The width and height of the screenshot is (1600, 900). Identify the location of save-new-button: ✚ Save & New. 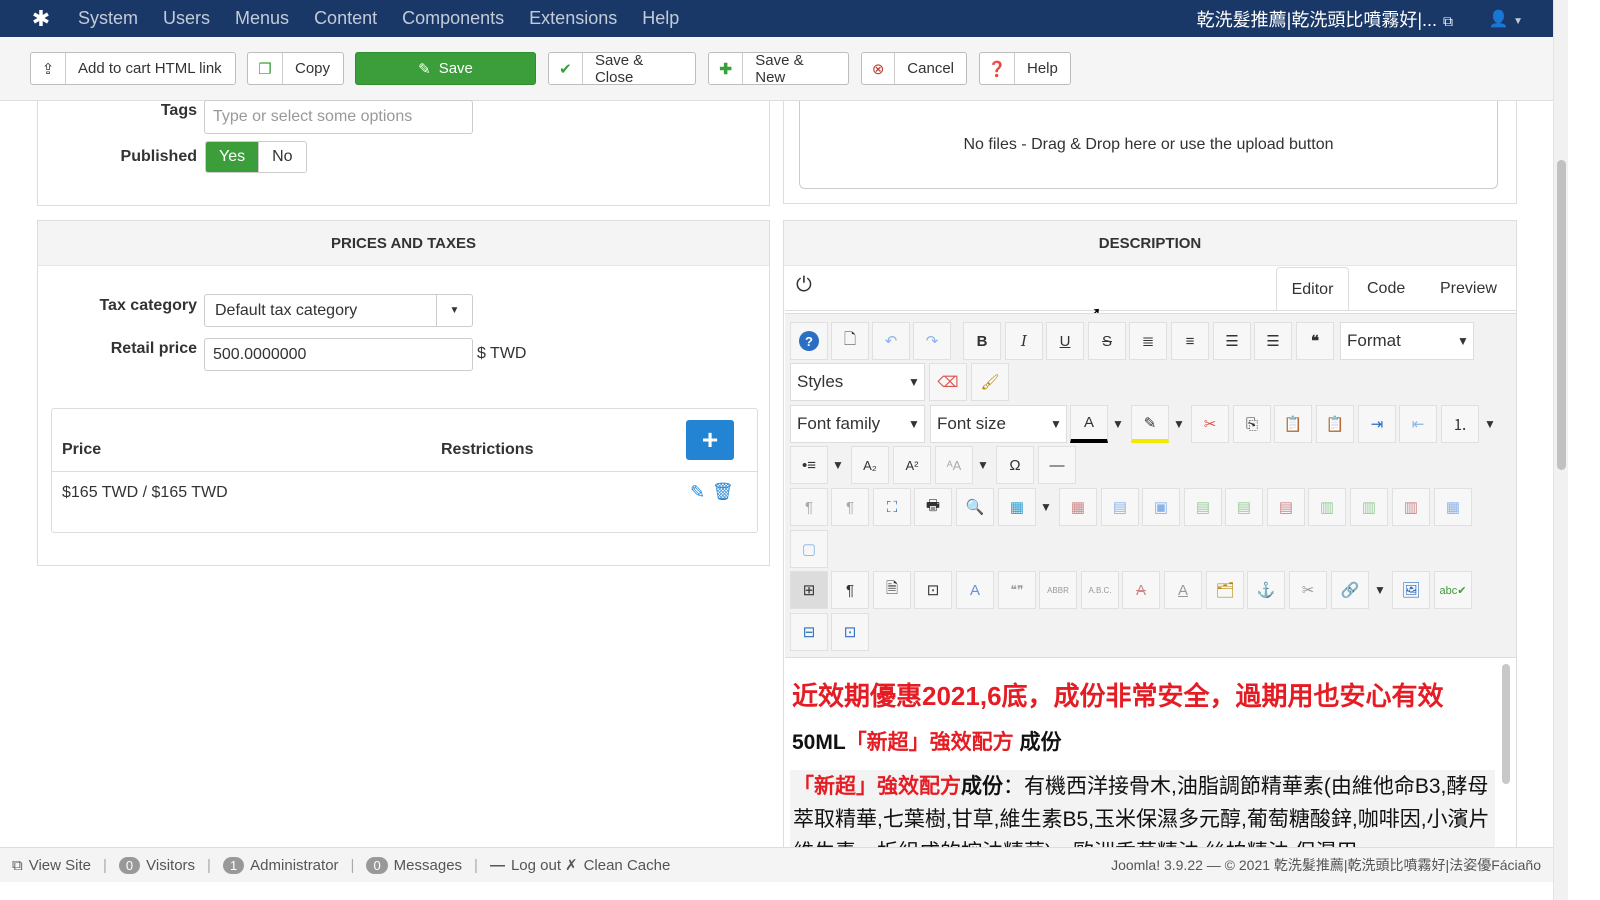
(778, 69).